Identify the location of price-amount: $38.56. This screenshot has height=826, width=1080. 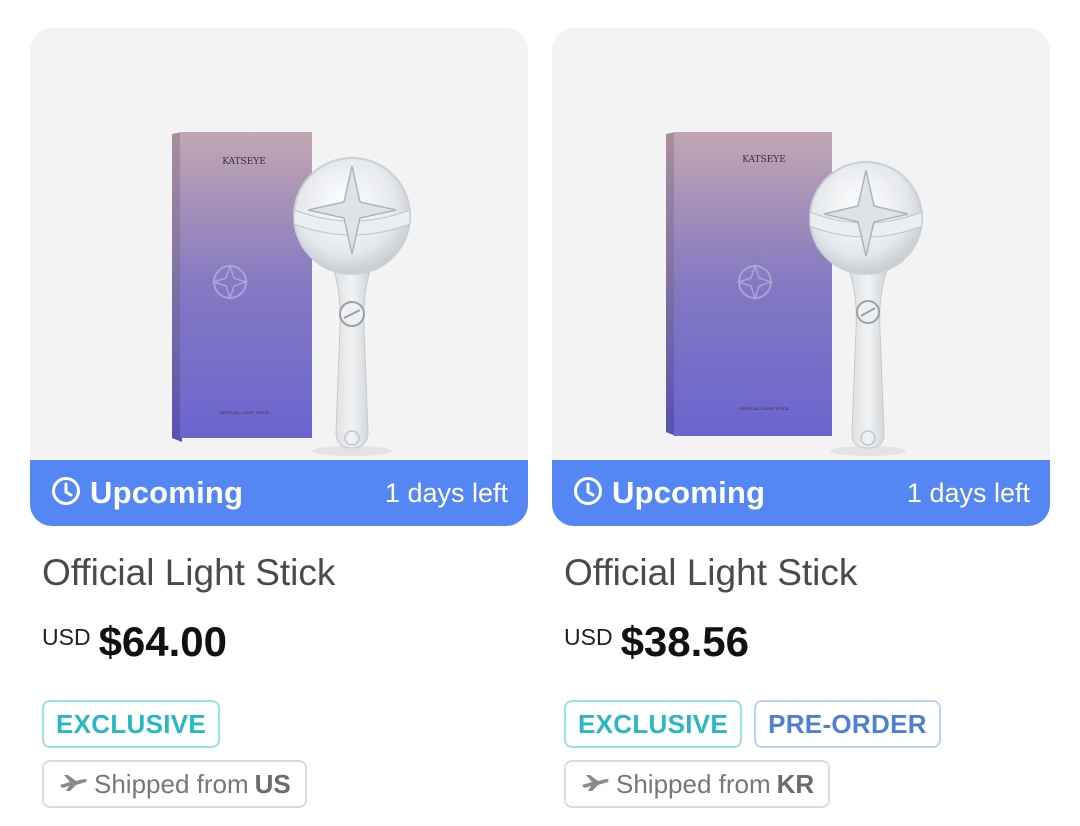
(685, 641).